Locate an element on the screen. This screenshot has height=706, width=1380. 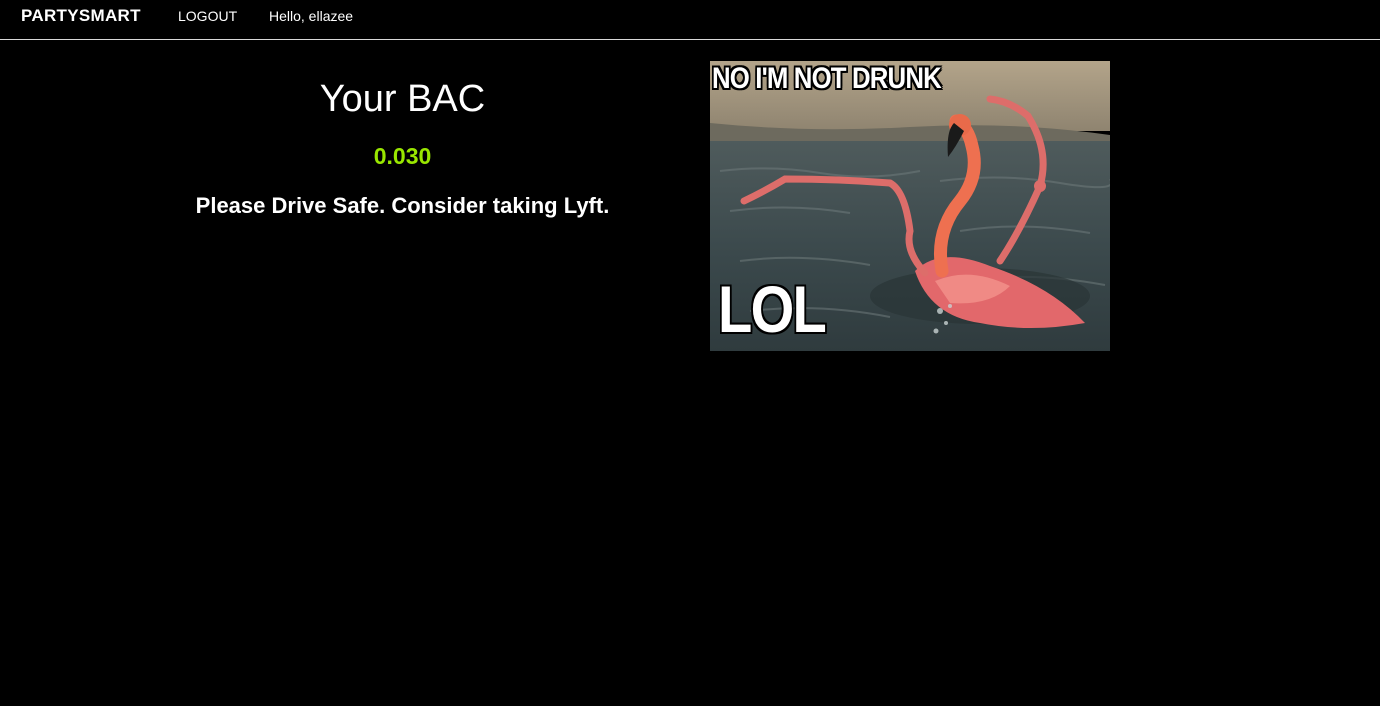
bac-title: Your BAC is located at coordinates (402, 99).